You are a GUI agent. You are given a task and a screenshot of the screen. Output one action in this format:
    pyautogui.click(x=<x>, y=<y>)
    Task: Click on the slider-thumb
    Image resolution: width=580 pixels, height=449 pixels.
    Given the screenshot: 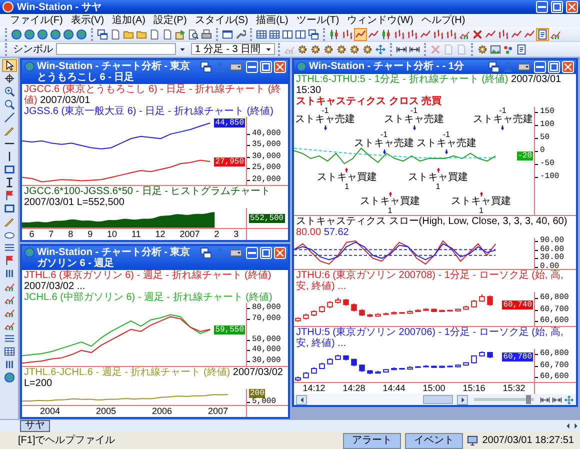 What is the action you would take?
    pyautogui.click(x=529, y=399)
    